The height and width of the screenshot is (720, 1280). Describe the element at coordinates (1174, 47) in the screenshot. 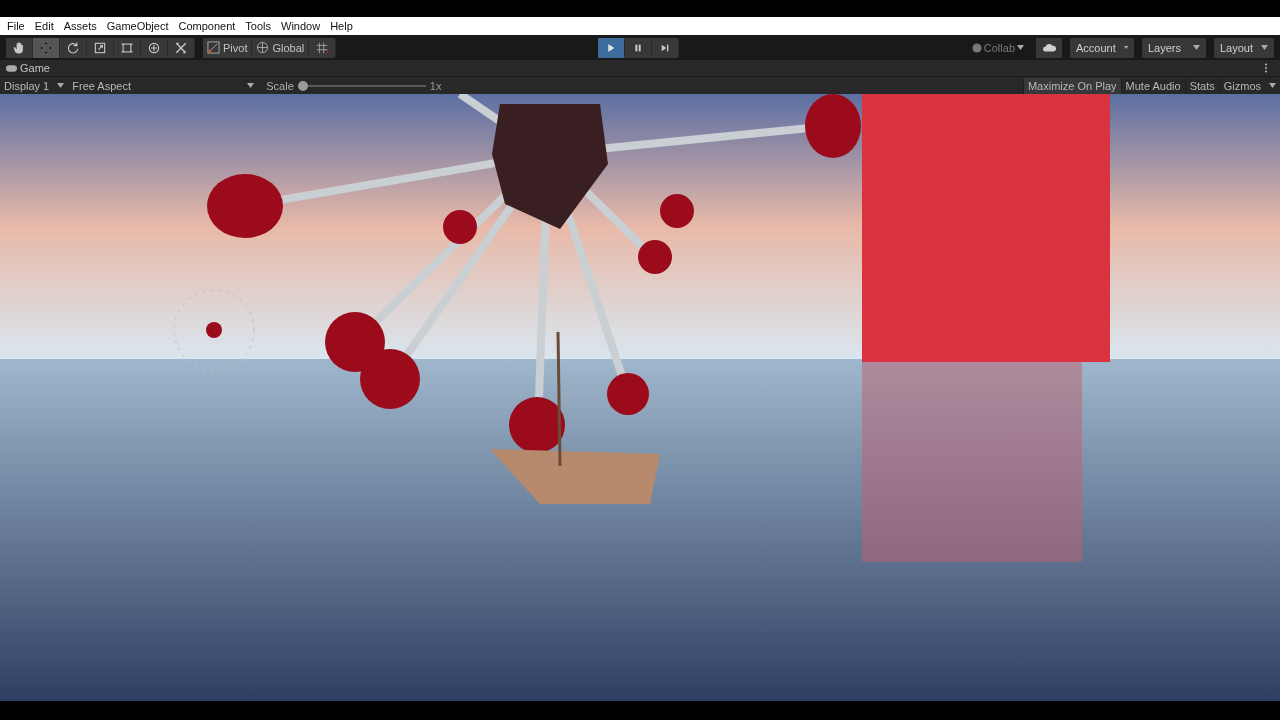

I see `layers-dropdown: Layers` at that location.